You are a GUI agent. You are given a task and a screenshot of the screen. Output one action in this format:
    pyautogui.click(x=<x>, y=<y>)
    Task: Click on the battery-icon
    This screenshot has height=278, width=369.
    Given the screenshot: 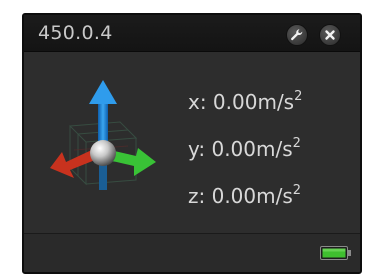 What is the action you would take?
    pyautogui.click(x=336, y=255)
    